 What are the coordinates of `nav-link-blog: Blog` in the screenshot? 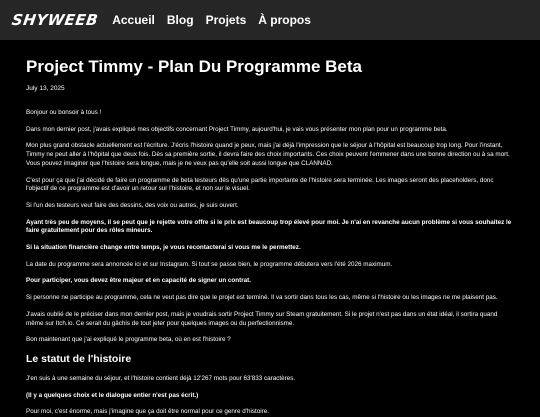 It's located at (180, 20).